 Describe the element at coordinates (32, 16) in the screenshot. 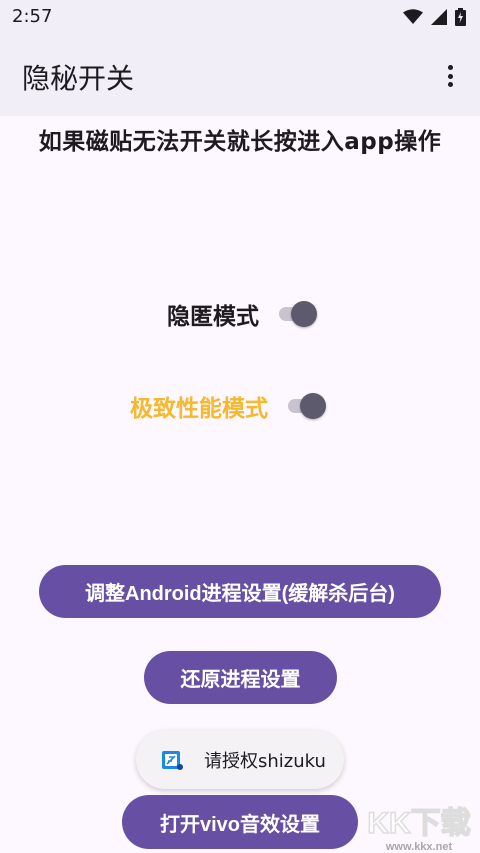

I see `status-time: 2:57` at that location.